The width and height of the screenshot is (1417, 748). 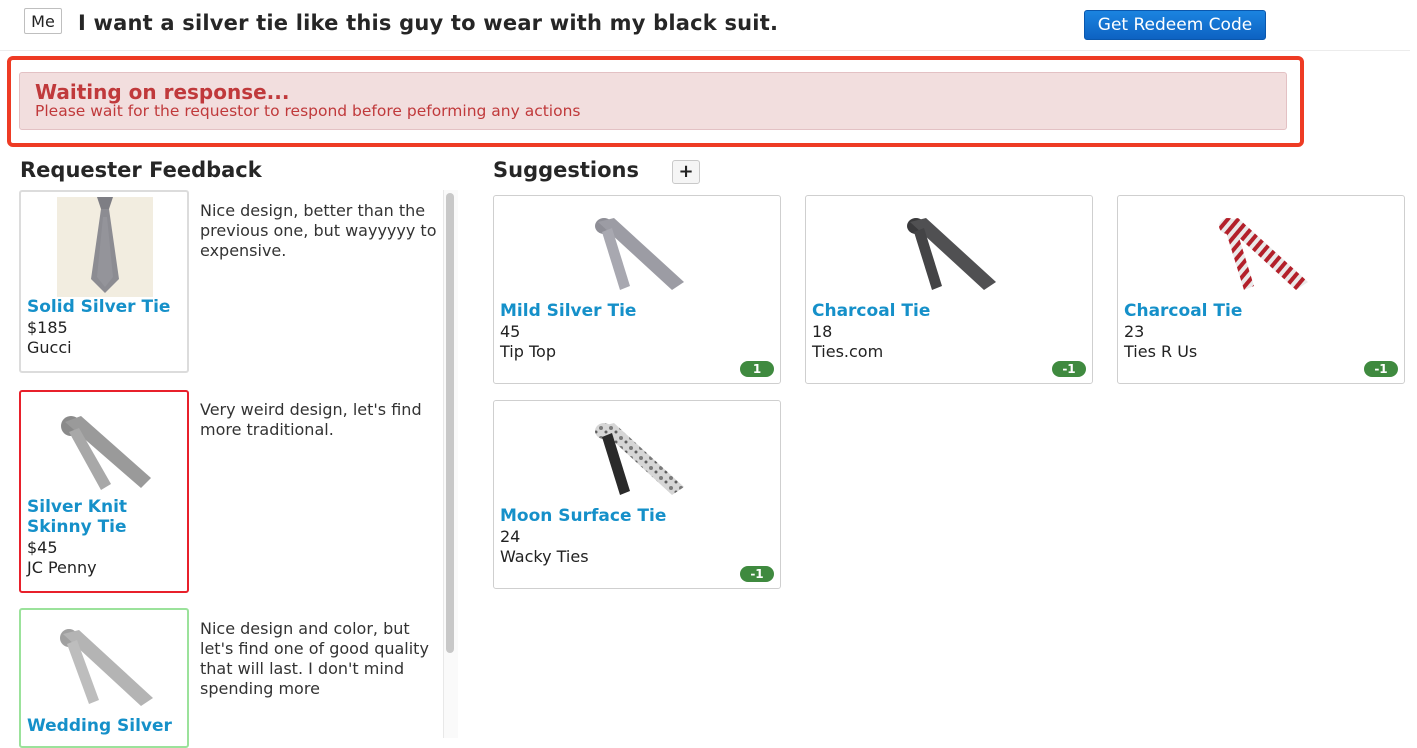 I want to click on suggestion-store: Ties.com, so click(x=848, y=351).